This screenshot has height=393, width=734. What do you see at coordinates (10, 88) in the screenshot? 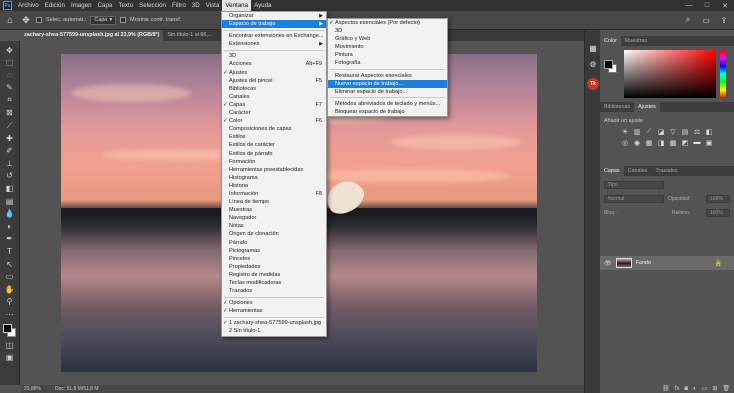
I see `quick-select-tool-icon: ✎` at bounding box center [10, 88].